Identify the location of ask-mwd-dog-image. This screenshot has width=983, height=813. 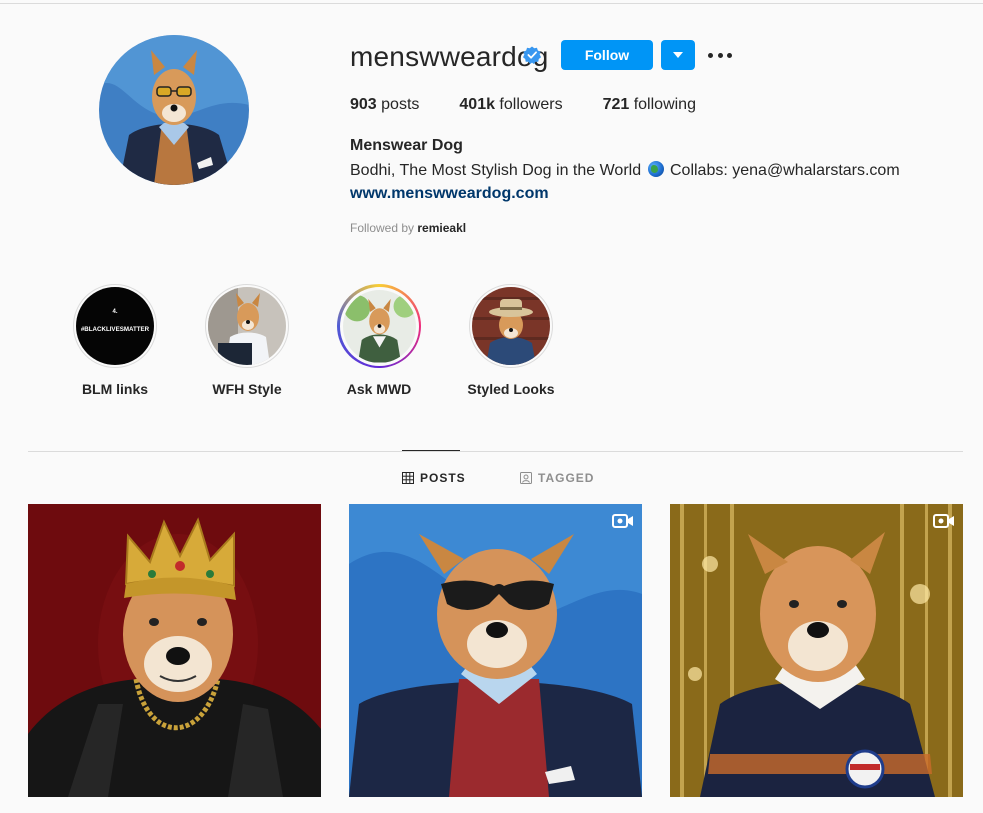
(379, 326).